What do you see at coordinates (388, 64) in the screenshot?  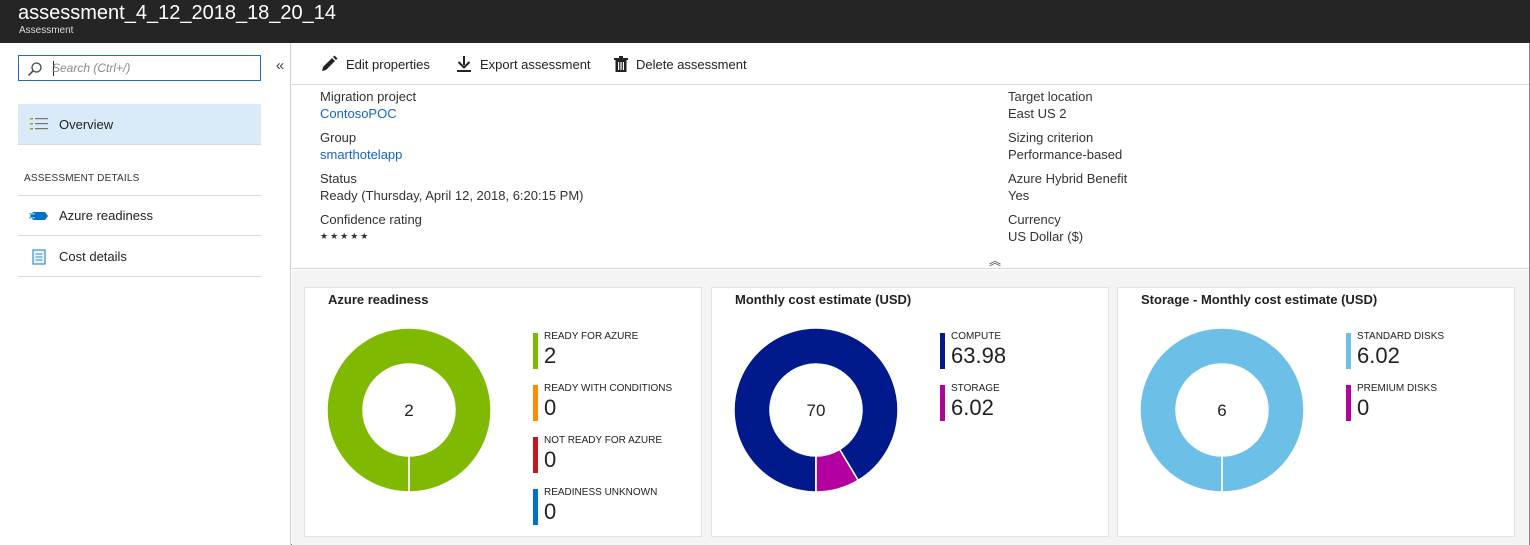 I see `button-label: Edit properties` at bounding box center [388, 64].